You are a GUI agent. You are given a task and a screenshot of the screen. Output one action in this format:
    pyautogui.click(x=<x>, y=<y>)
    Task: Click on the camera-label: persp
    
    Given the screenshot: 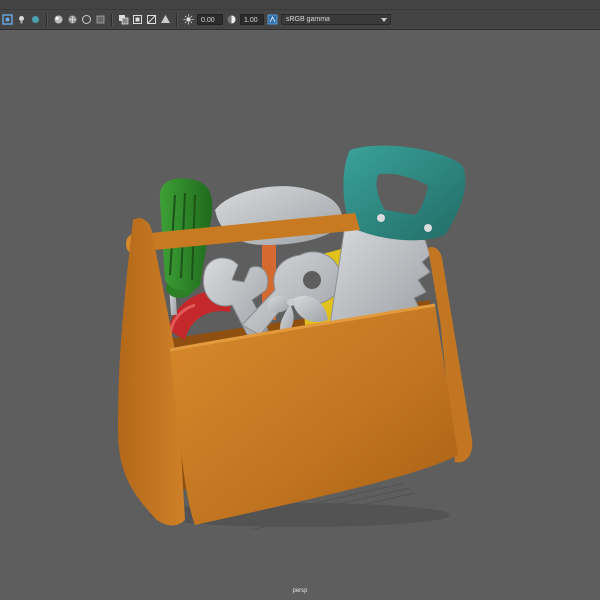 What is the action you would take?
    pyautogui.click(x=300, y=591)
    